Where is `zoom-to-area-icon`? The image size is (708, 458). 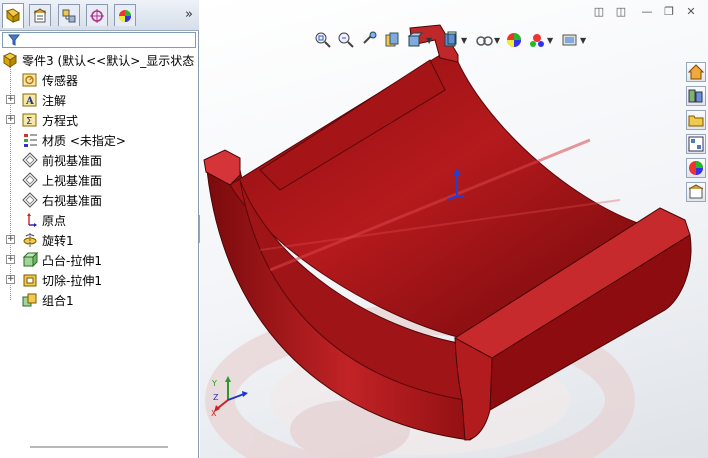 zoom-to-area-icon is located at coordinates (346, 40).